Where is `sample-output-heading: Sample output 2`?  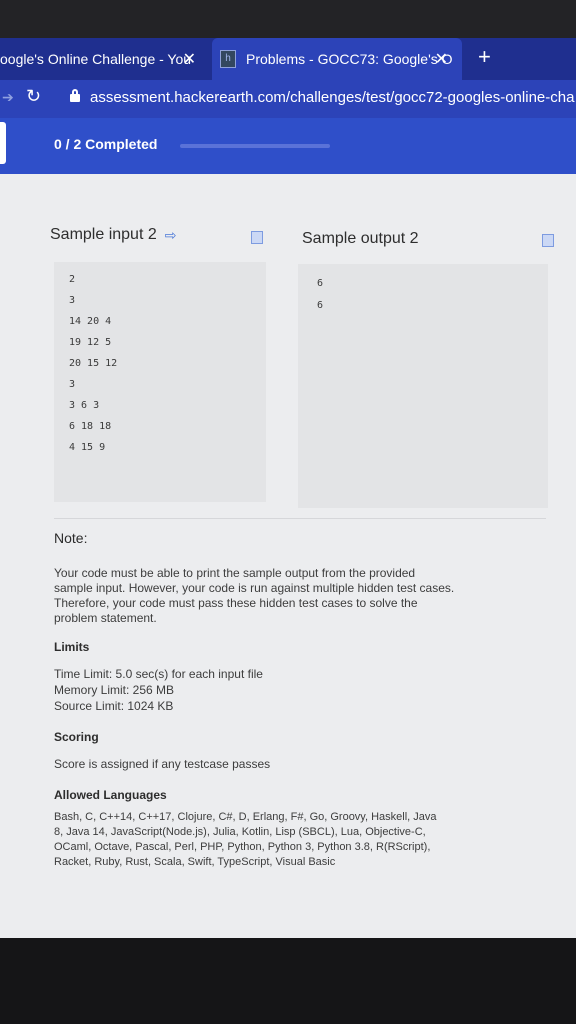 sample-output-heading: Sample output 2 is located at coordinates (360, 239).